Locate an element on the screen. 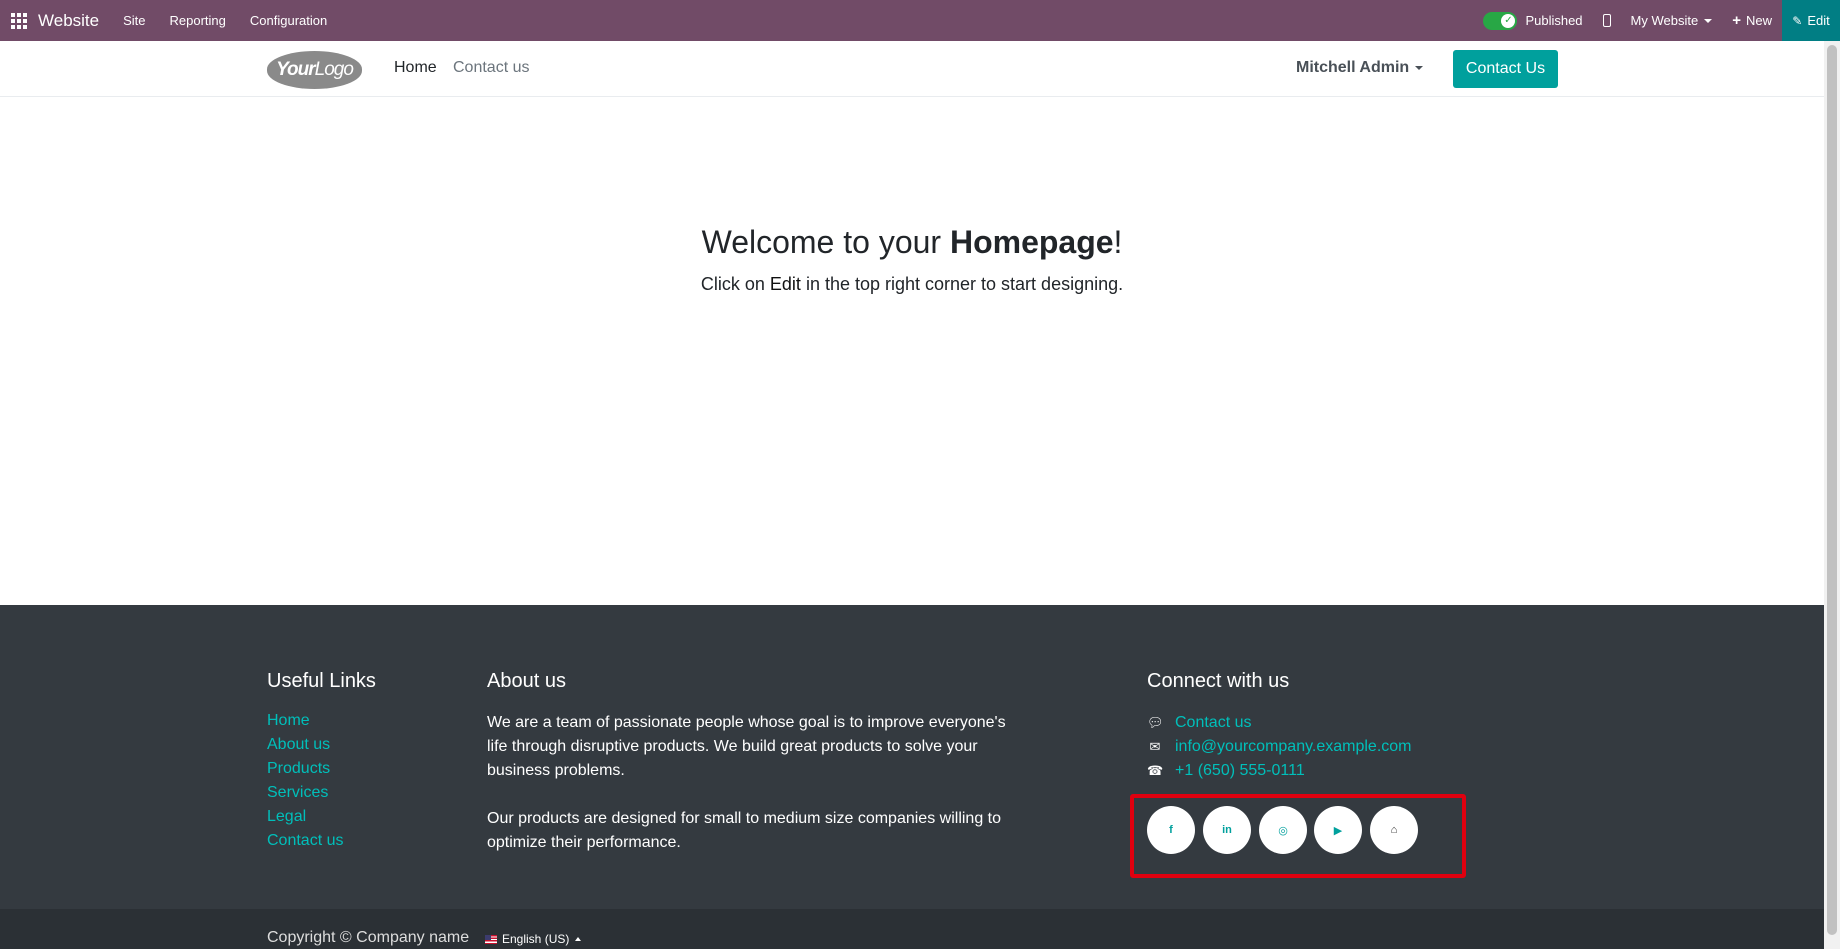 This screenshot has width=1840, height=949. connect-phone: ☎ +1 (650) 555-0111 is located at coordinates (1279, 771).